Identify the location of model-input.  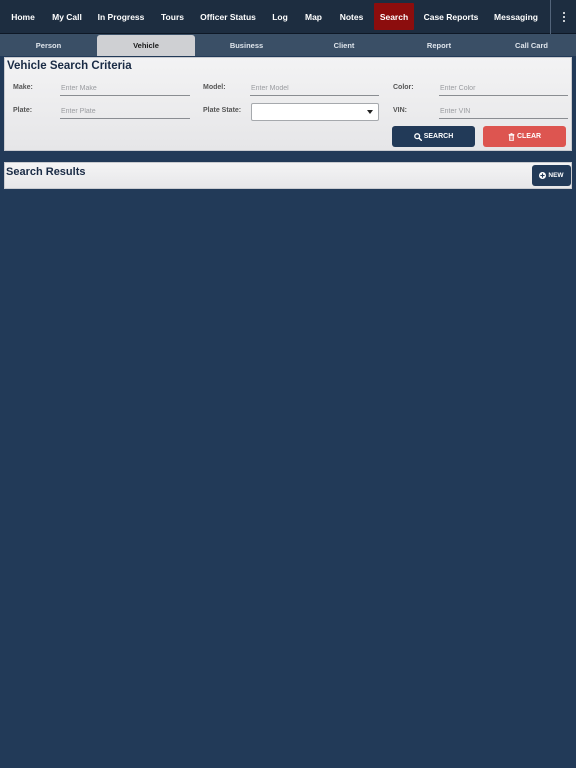
(314, 89).